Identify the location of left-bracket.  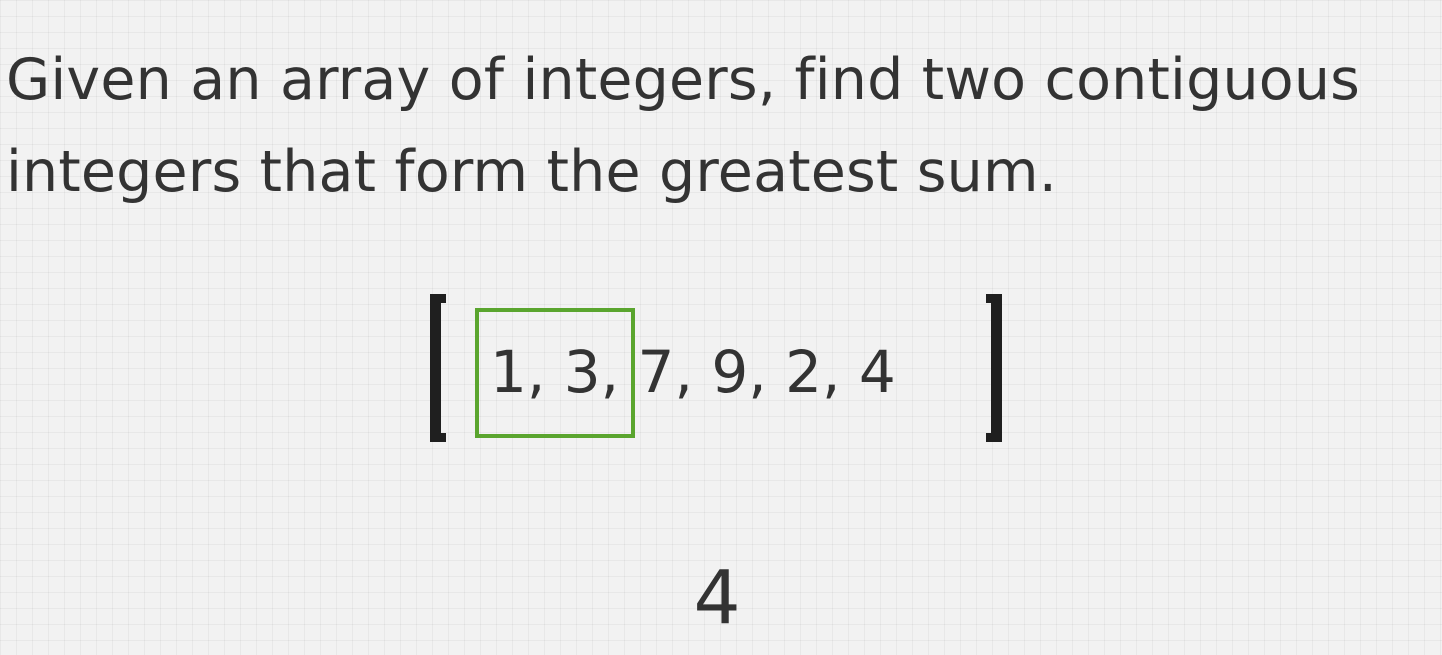
(438, 368).